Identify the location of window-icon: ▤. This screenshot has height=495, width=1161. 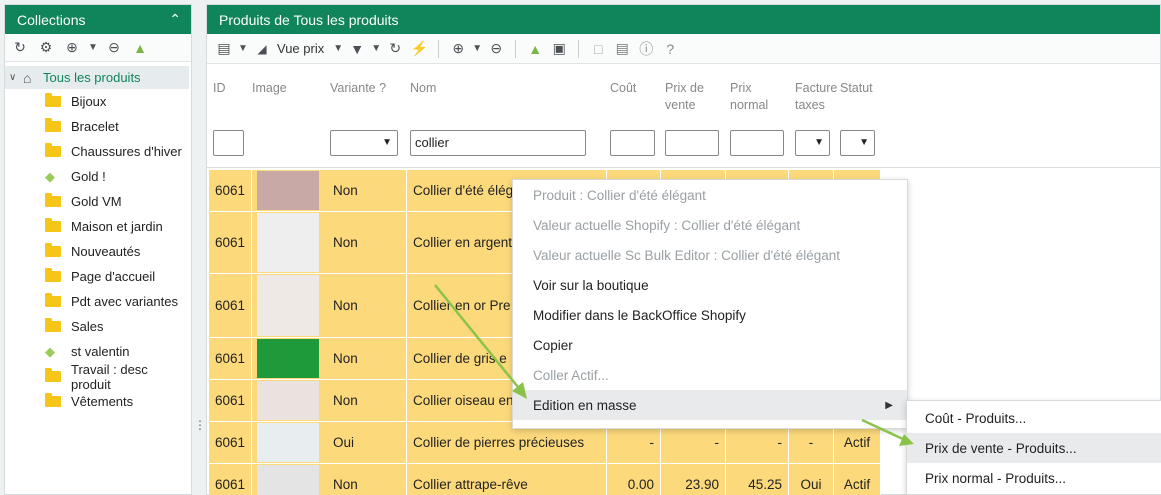
(224, 49).